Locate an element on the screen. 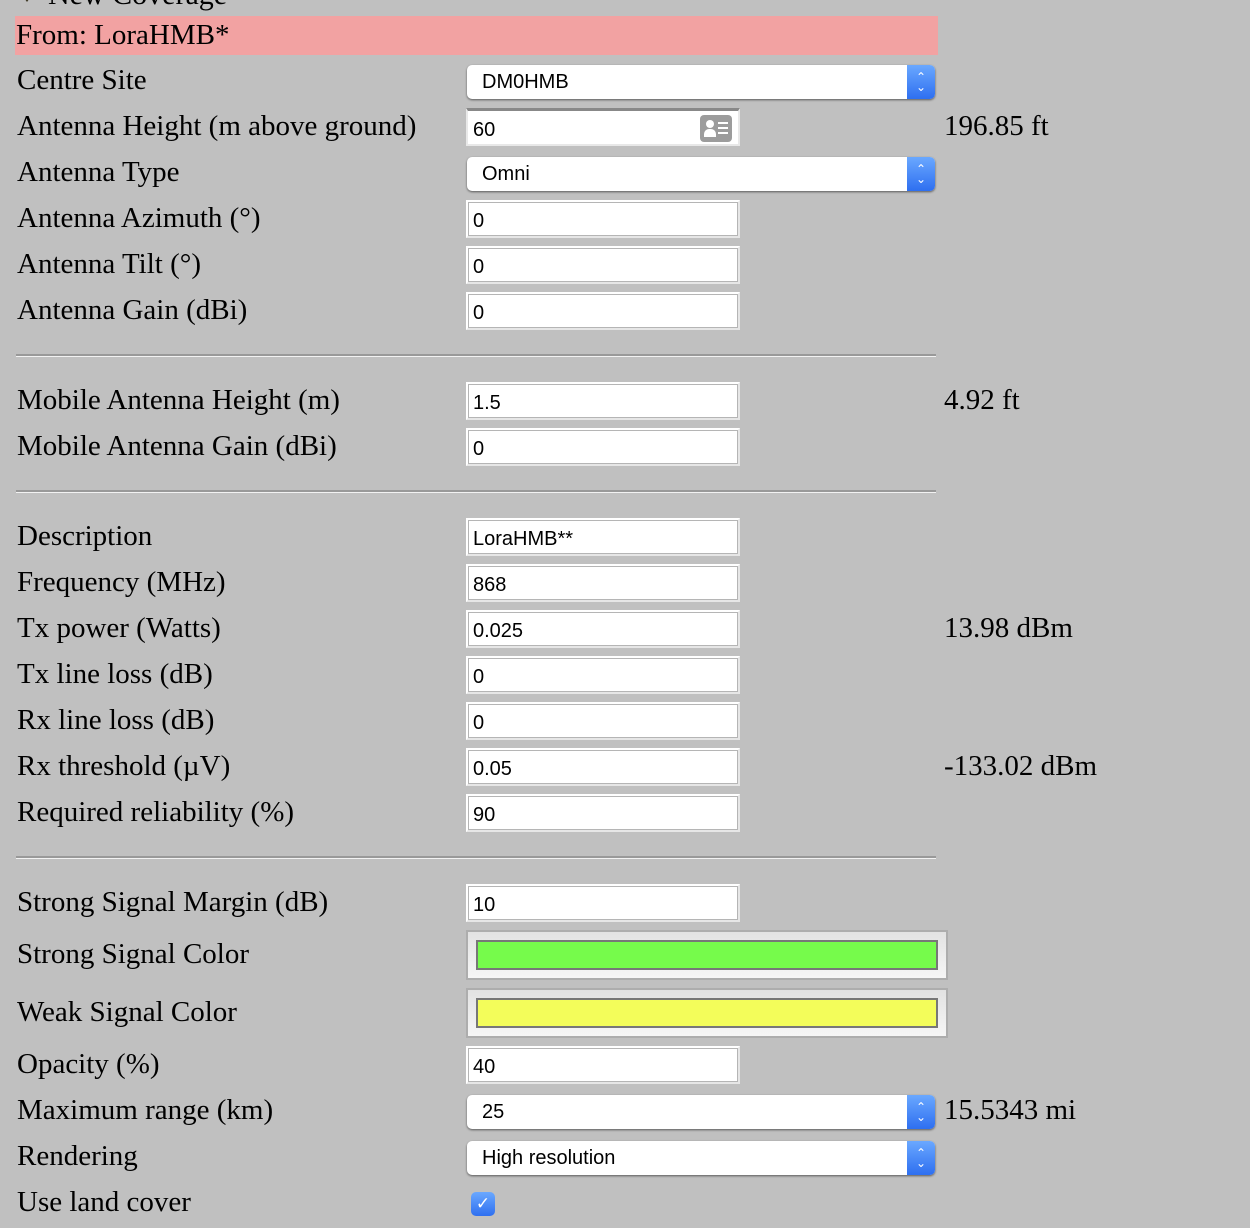  antenna-height-value: 60 is located at coordinates (484, 130).